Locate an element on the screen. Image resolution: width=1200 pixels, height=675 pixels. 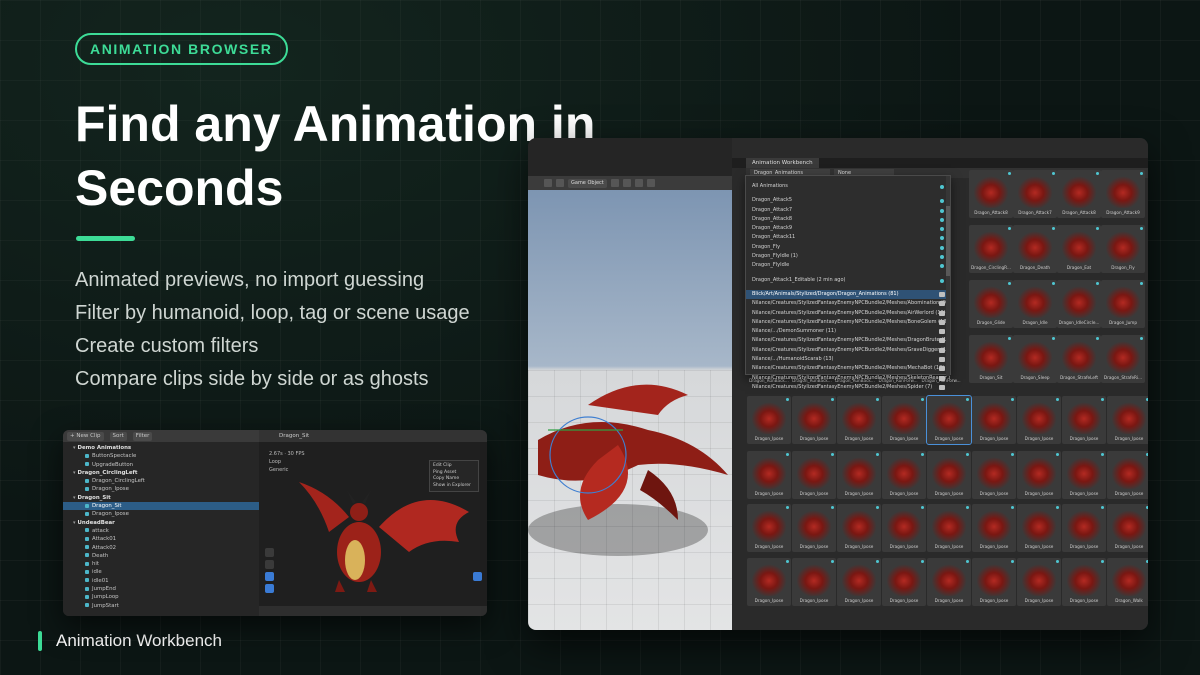
filter-menu-item: Dragon_Attack7 is located at coordinates (848, 210).